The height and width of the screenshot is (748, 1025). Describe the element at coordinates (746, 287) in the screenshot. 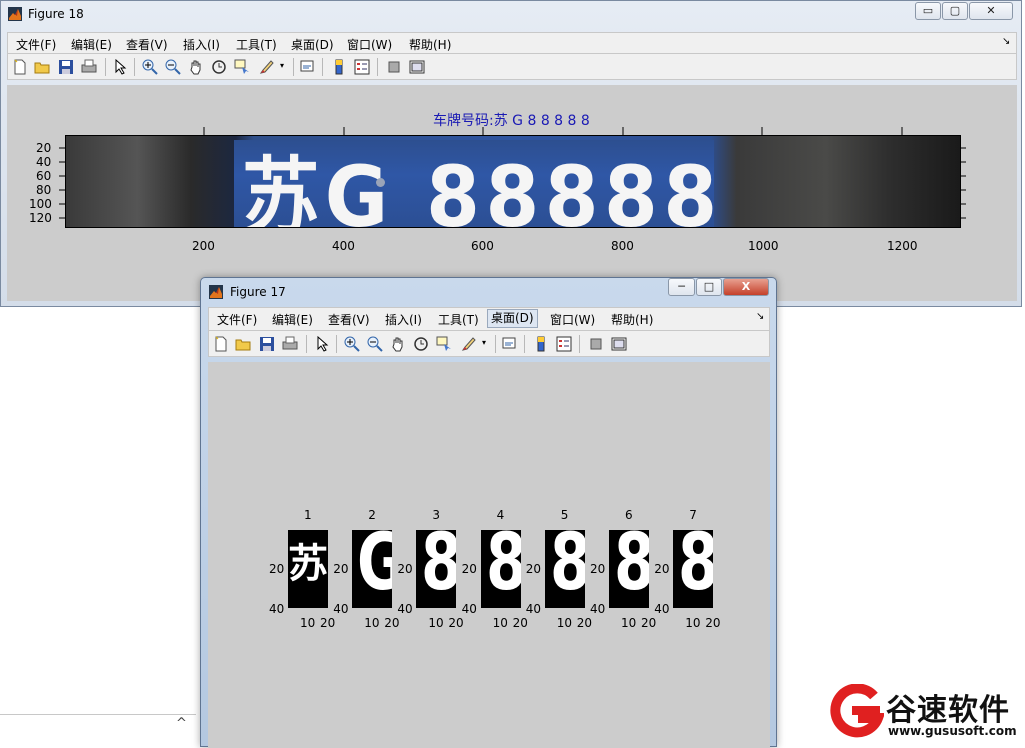

I see `close-button: X` at that location.